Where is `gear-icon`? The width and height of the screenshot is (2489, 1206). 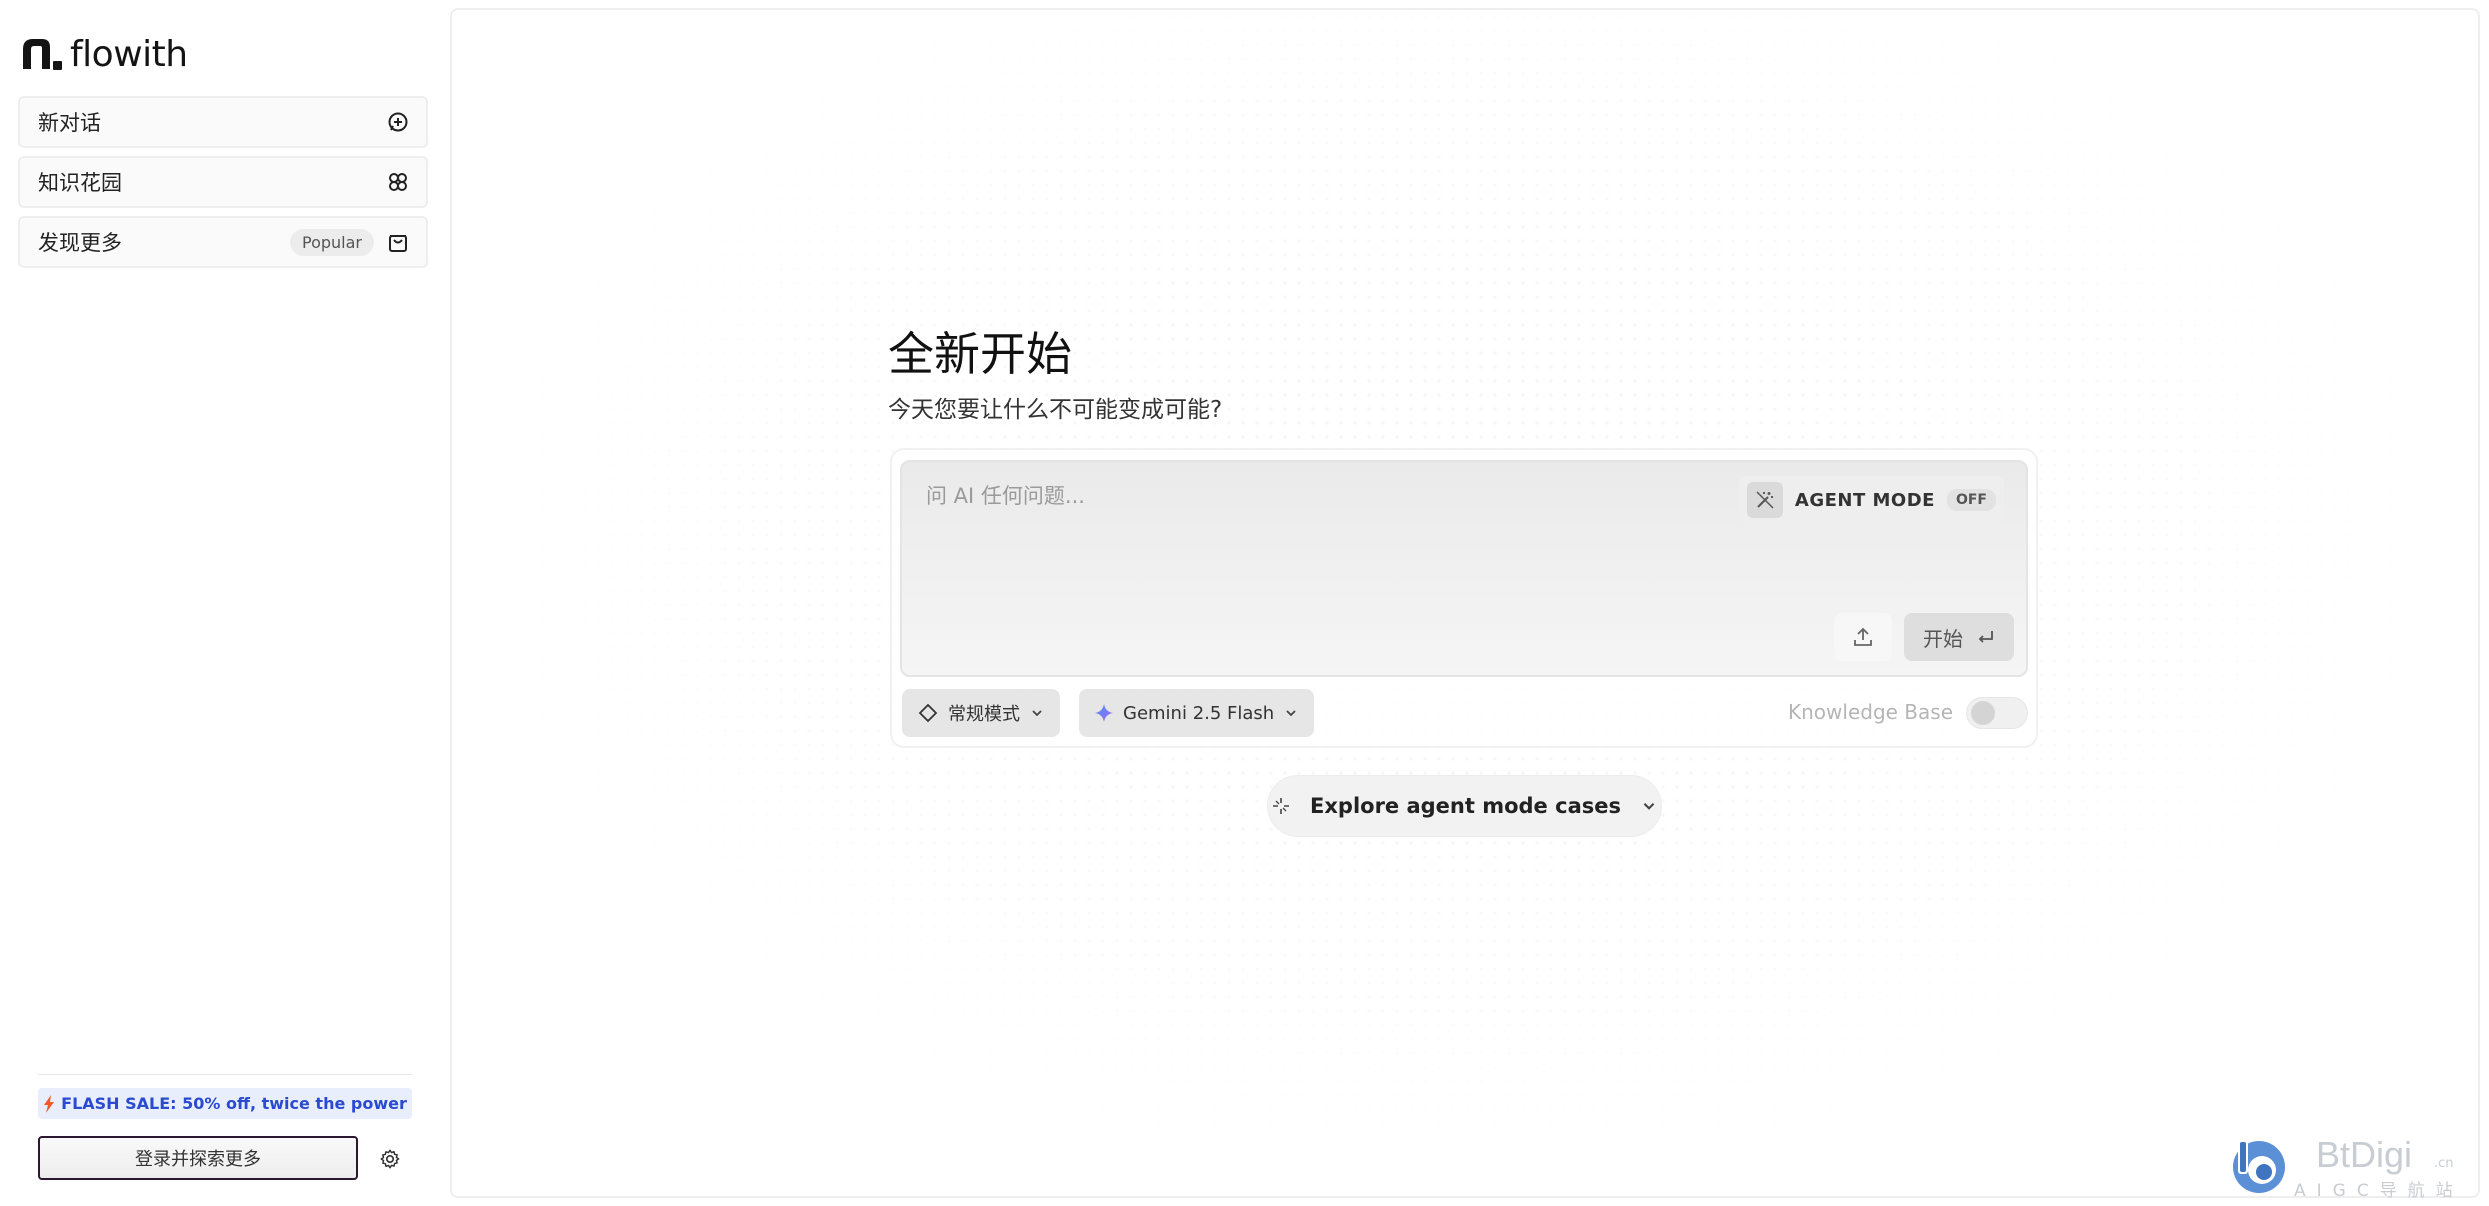 gear-icon is located at coordinates (390, 1159).